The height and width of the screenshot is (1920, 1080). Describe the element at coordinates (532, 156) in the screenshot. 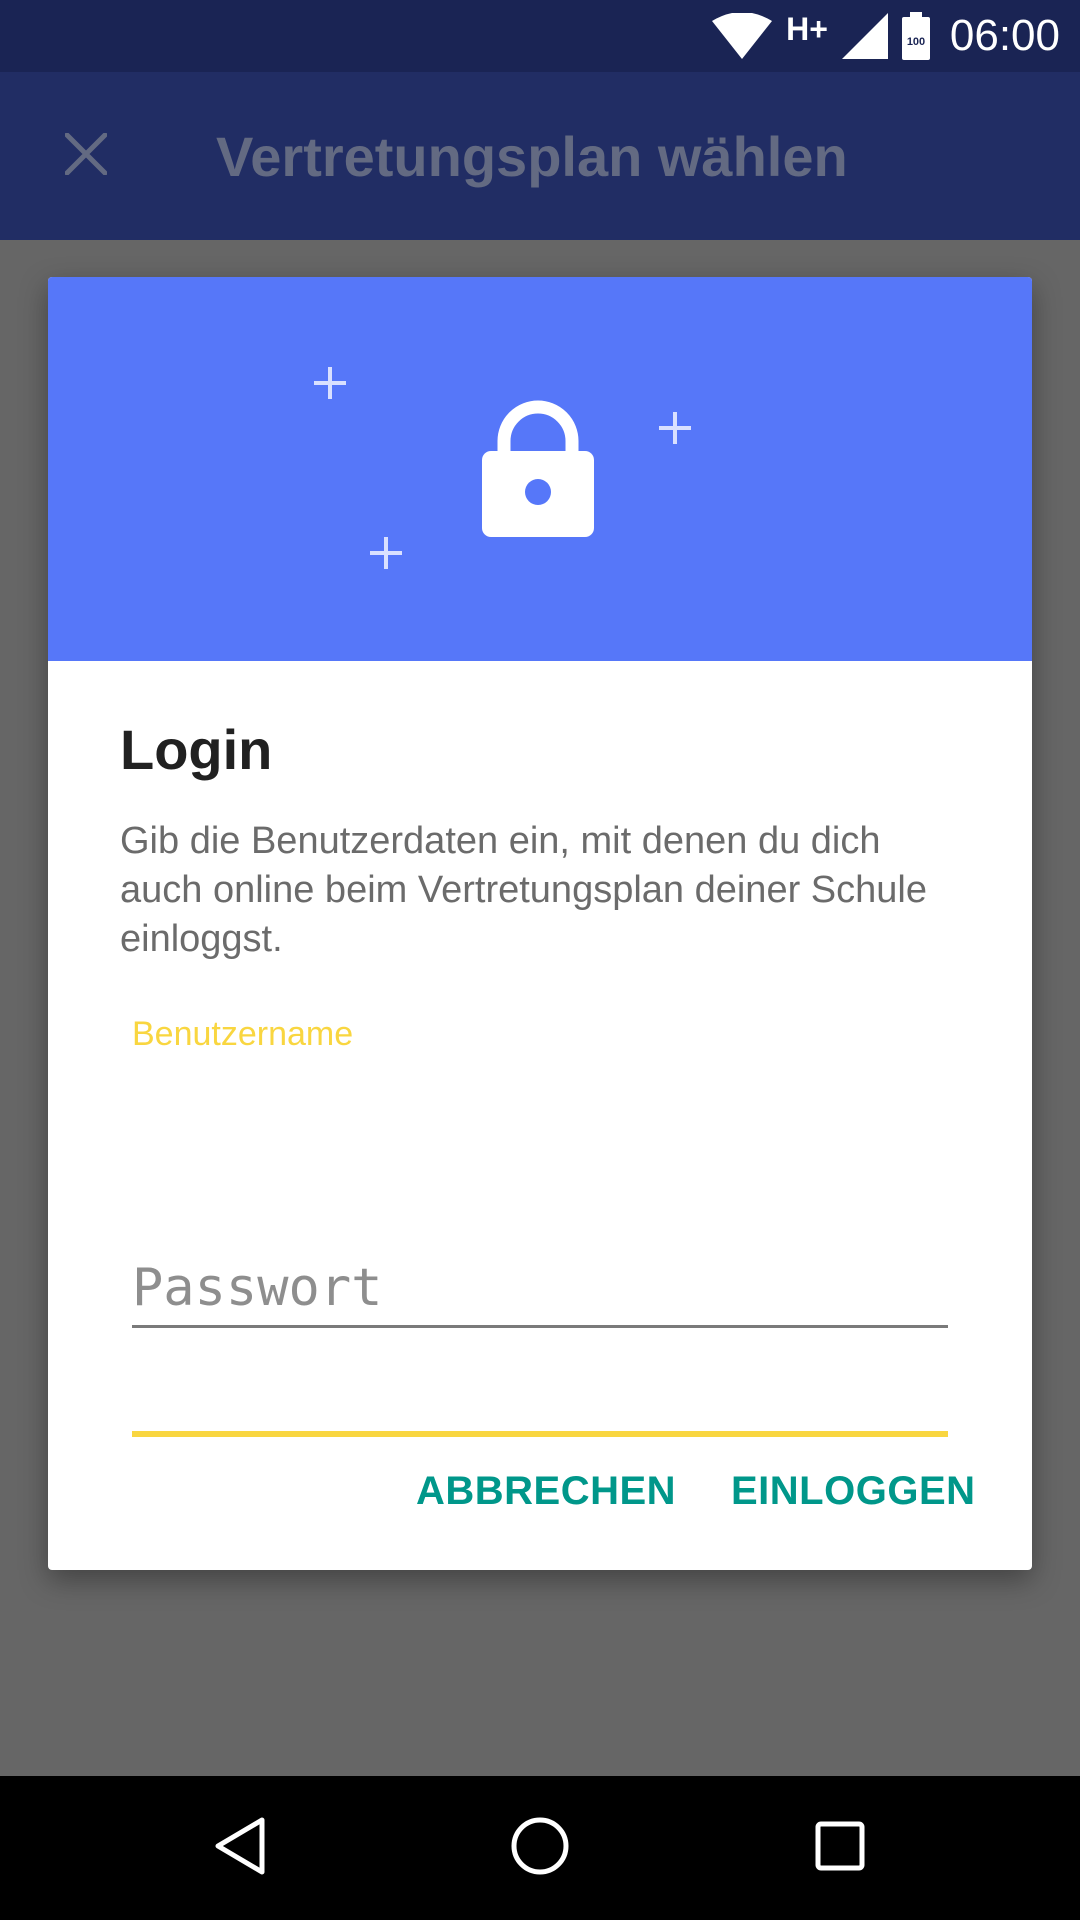

I see `page-title: Vertretungsplan wählen` at that location.